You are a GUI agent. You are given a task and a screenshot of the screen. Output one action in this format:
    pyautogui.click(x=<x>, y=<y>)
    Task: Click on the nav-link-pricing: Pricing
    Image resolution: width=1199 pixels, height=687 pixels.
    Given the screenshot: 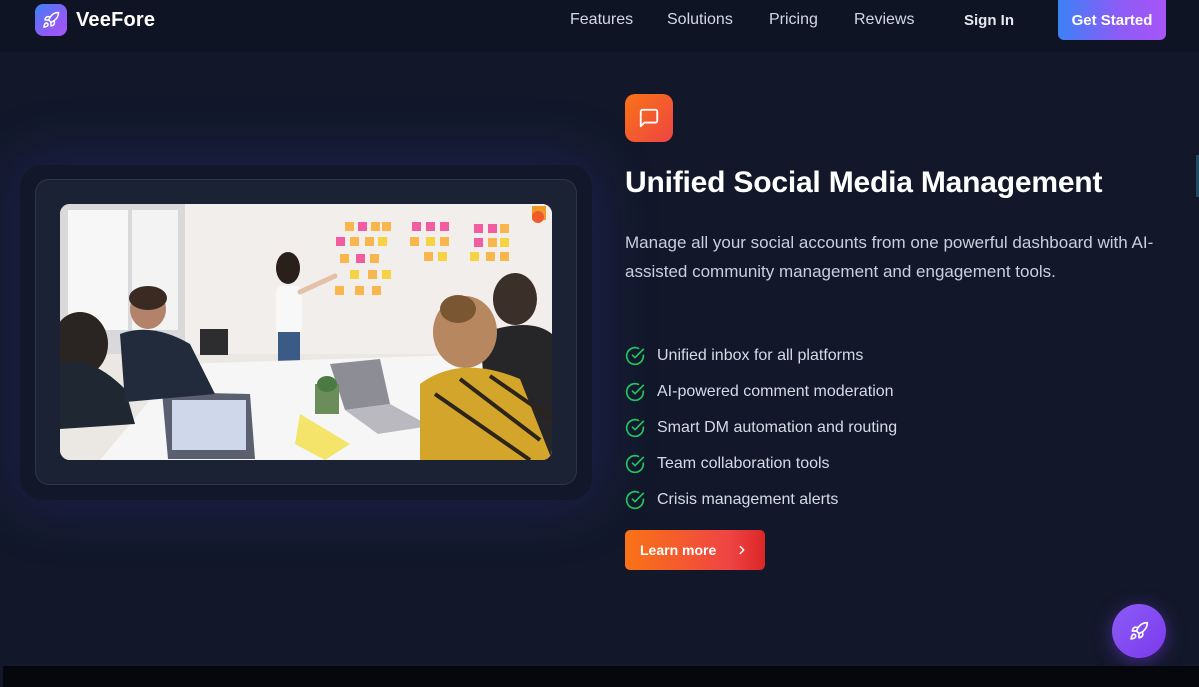 What is the action you would take?
    pyautogui.click(x=793, y=20)
    